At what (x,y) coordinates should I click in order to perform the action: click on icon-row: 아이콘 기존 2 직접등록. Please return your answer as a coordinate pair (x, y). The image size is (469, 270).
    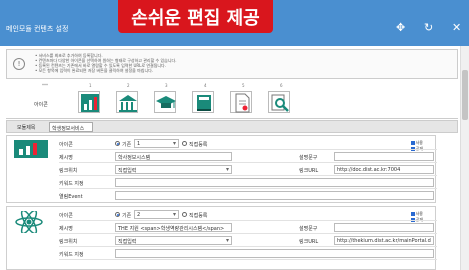
    Looking at the image, I should click on (248, 215).